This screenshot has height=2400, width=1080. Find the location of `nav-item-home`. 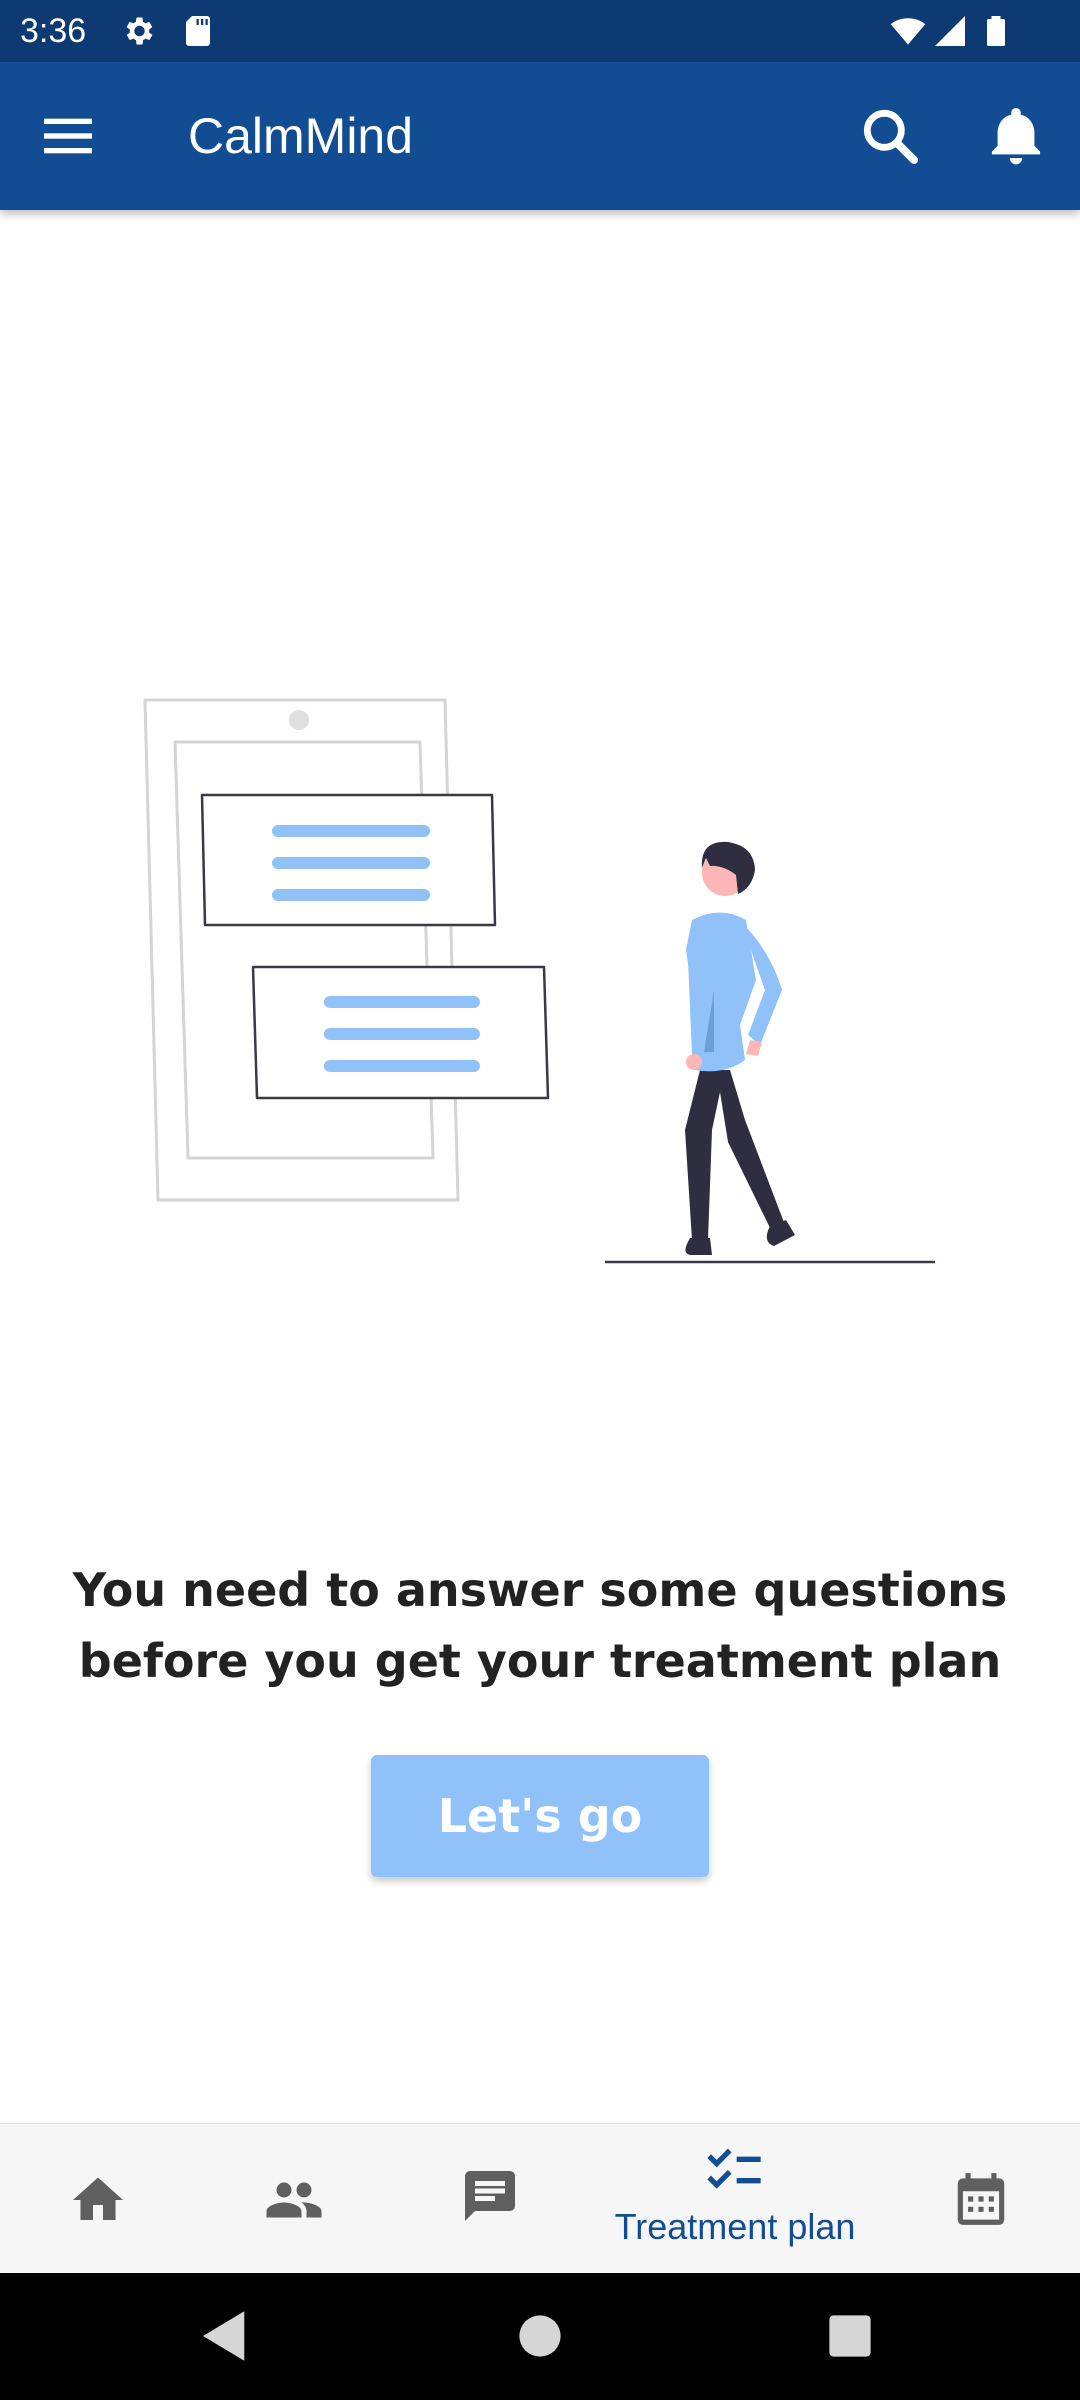

nav-item-home is located at coordinates (98, 2199).